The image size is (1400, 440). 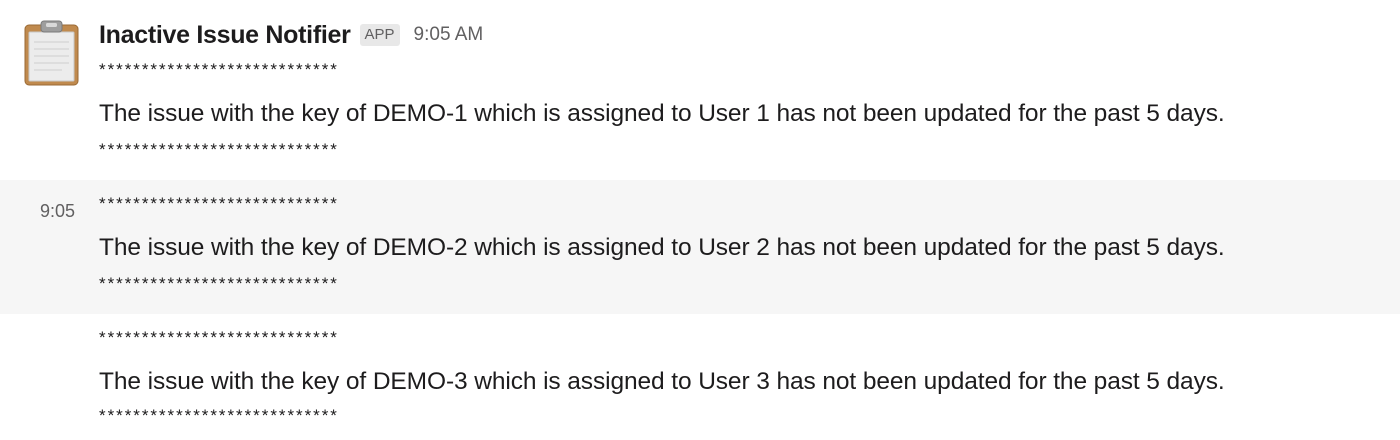 I want to click on app-badge: APP, so click(x=379, y=35).